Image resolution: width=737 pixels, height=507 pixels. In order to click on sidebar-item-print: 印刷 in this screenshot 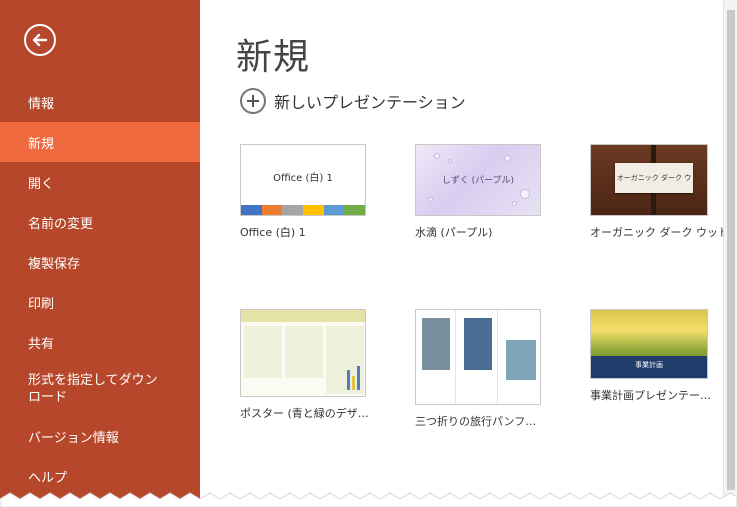, I will do `click(100, 302)`.